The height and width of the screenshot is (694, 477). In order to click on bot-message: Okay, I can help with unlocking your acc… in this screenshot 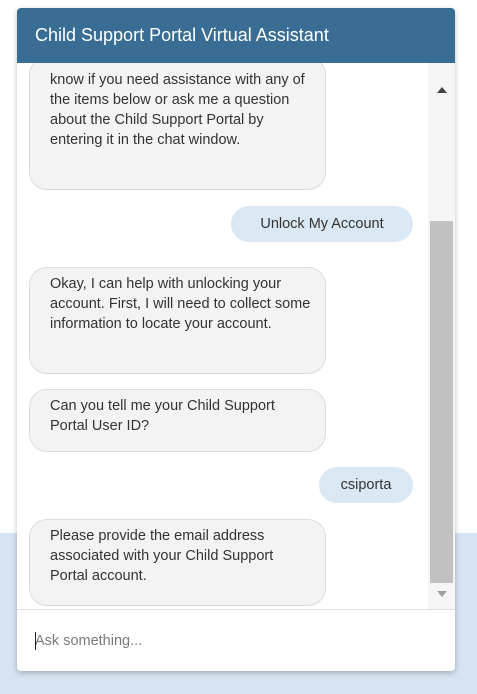, I will do `click(177, 320)`.